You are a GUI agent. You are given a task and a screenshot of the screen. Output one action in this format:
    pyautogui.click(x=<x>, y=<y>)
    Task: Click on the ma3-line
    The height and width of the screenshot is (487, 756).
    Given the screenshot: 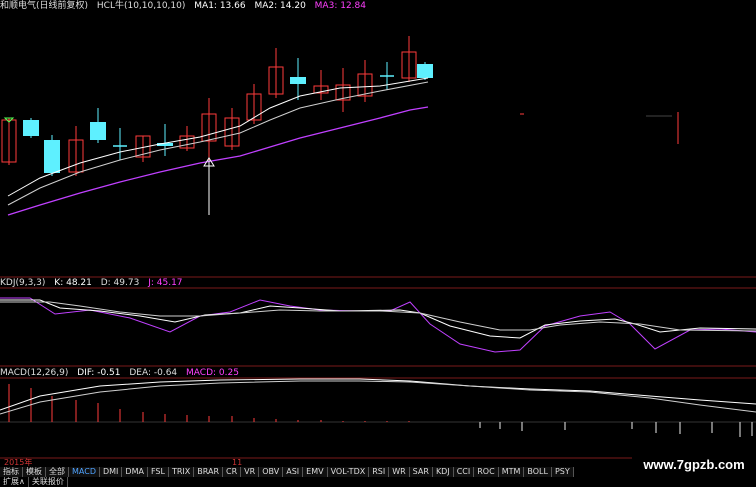 What is the action you would take?
    pyautogui.click(x=218, y=161)
    